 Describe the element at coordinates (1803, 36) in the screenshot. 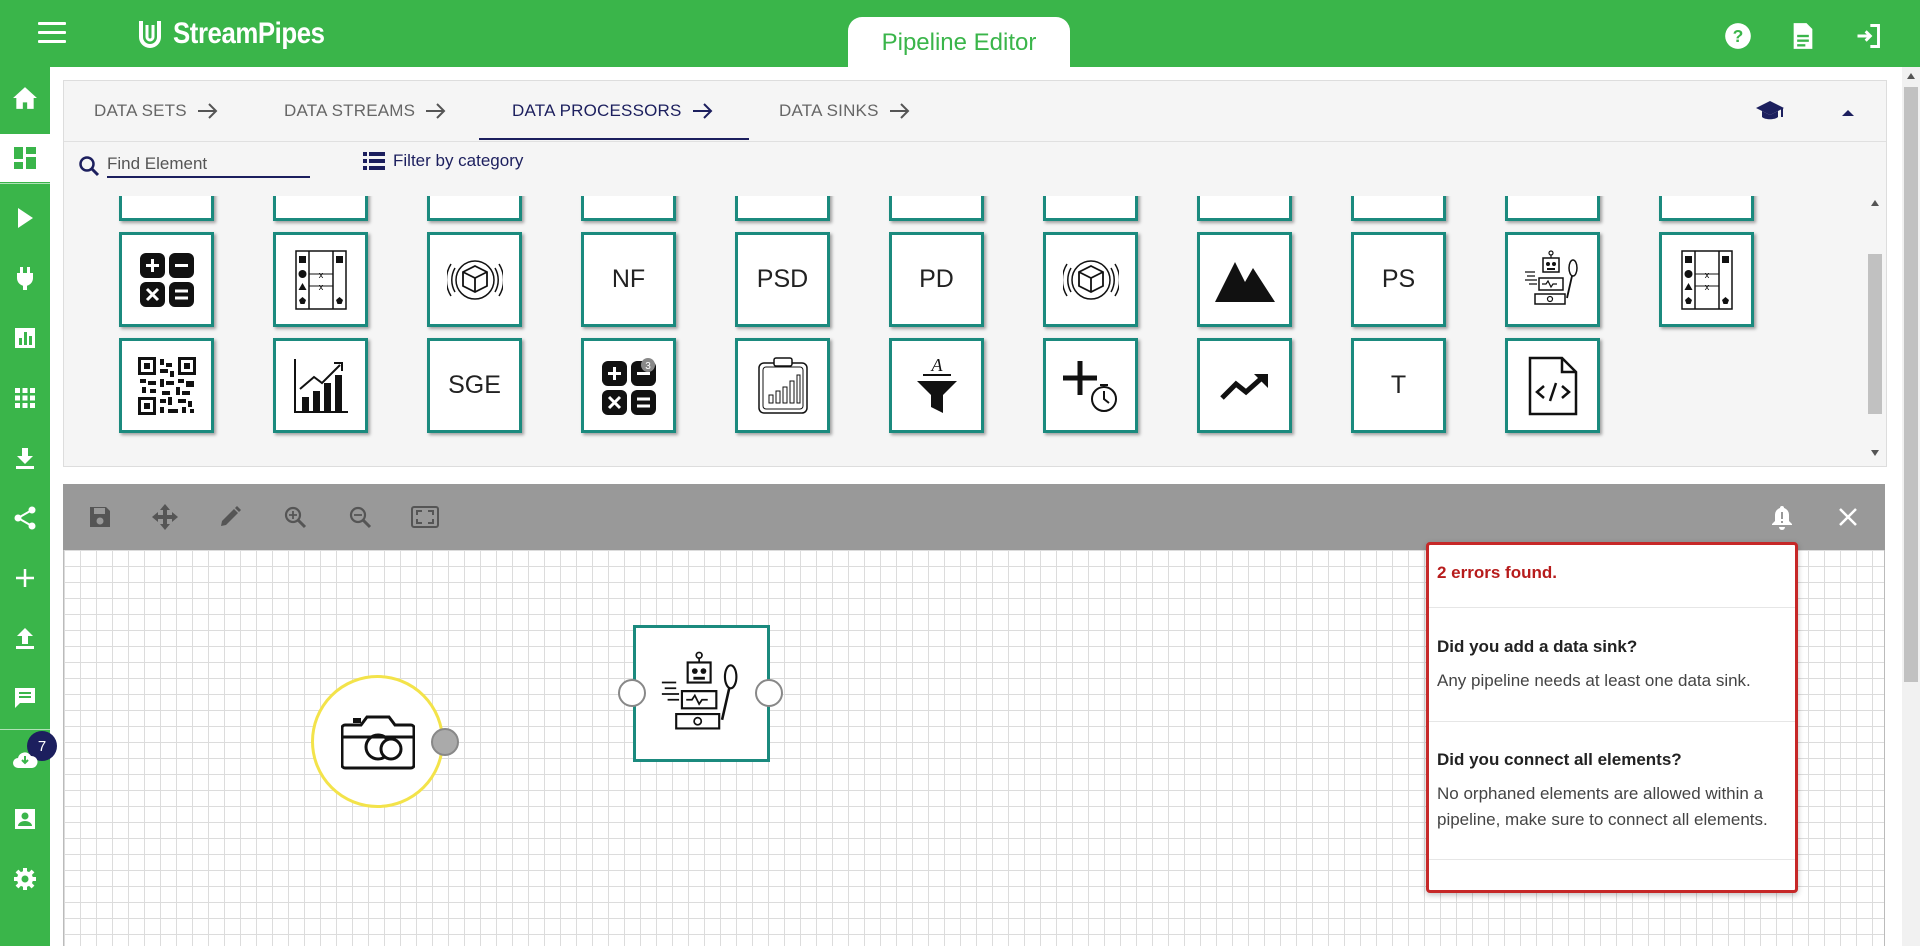

I see `docs-icon` at that location.